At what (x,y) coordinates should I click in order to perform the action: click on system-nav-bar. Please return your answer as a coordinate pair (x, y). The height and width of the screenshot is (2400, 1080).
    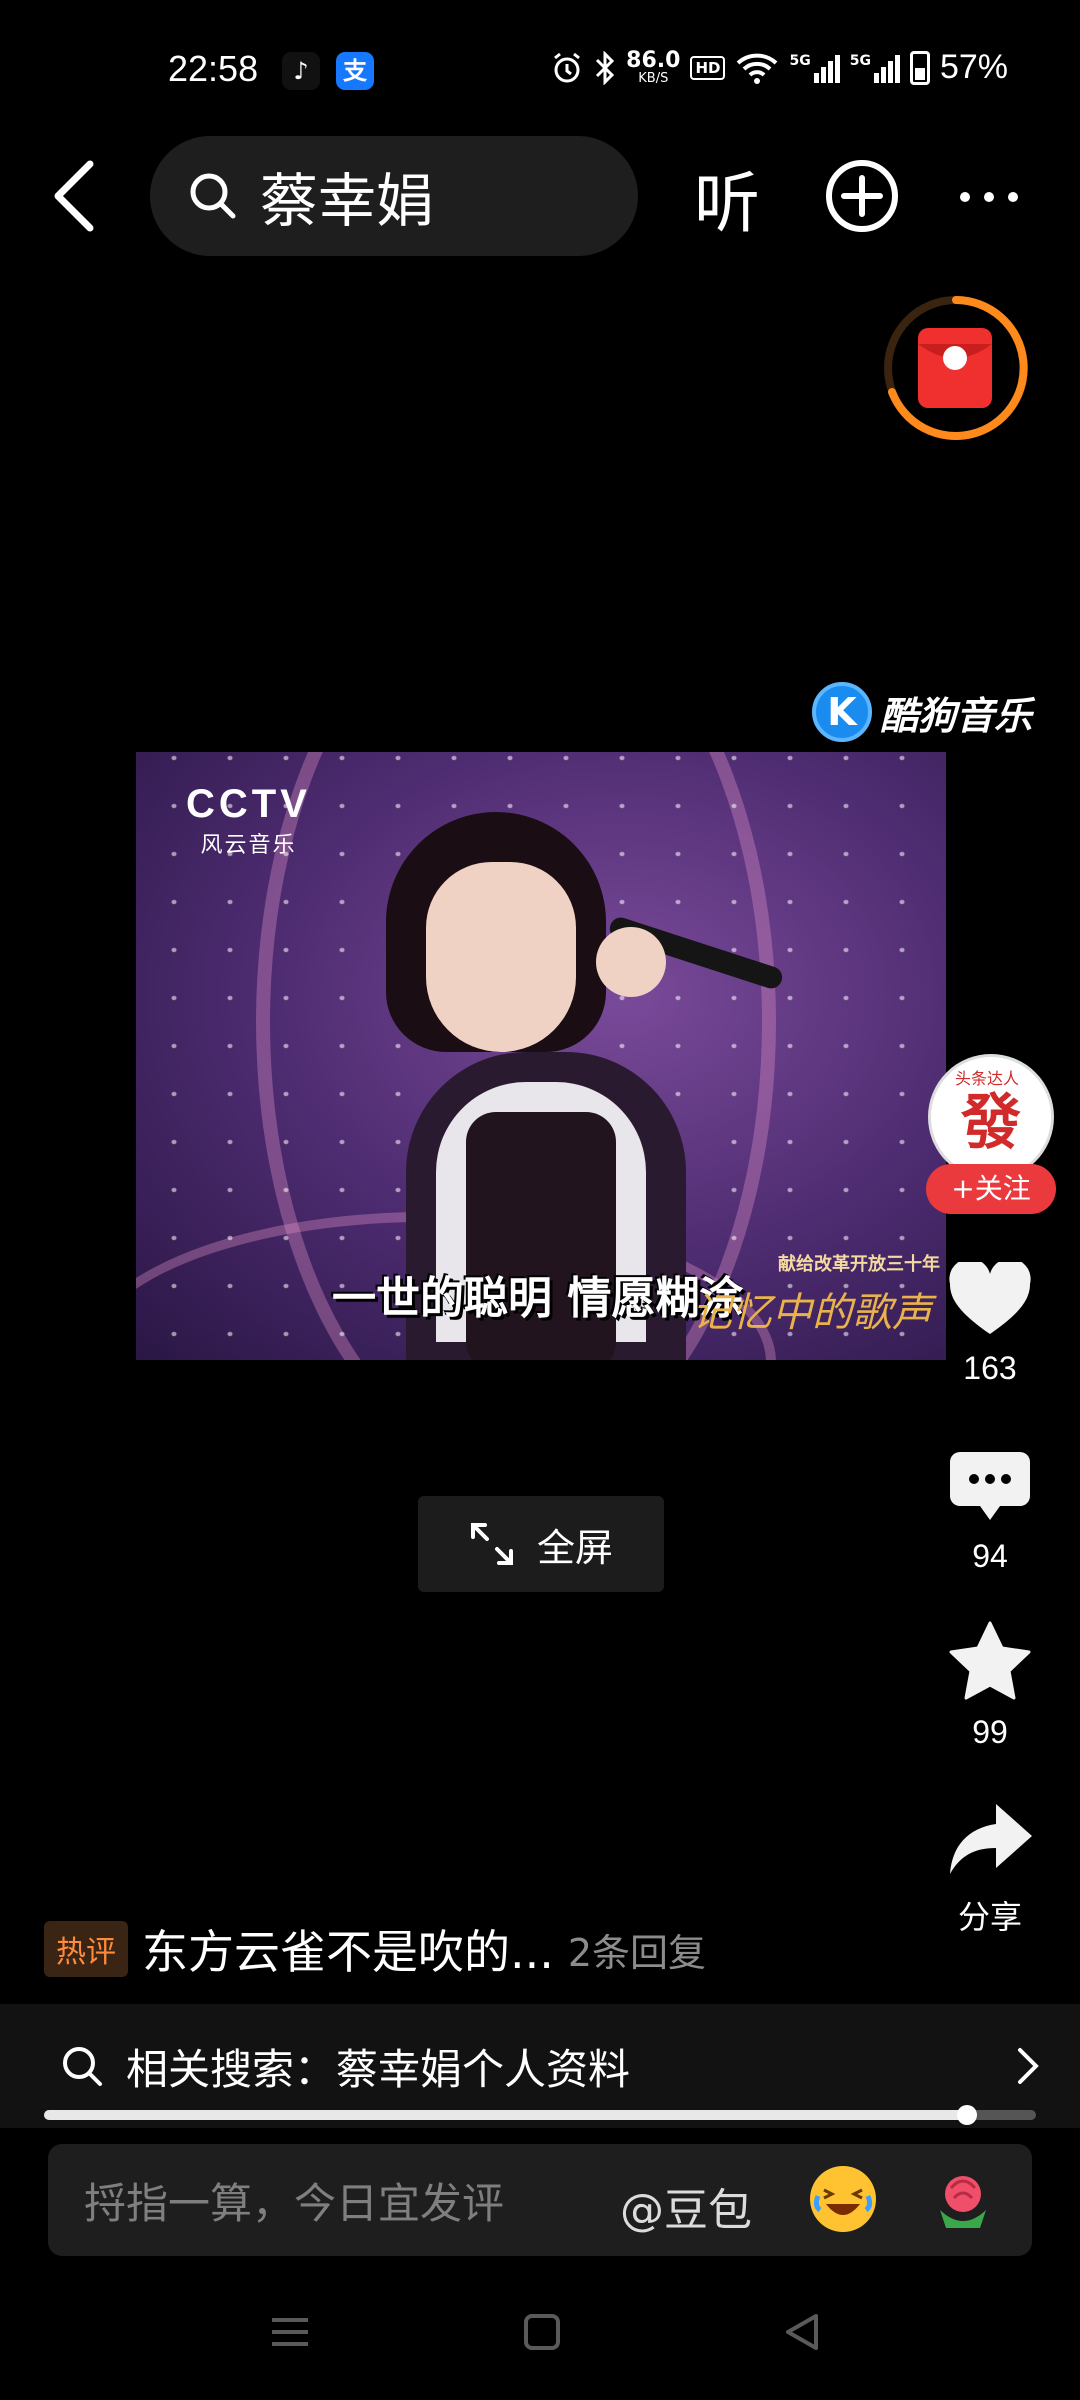
    Looking at the image, I should click on (540, 2345).